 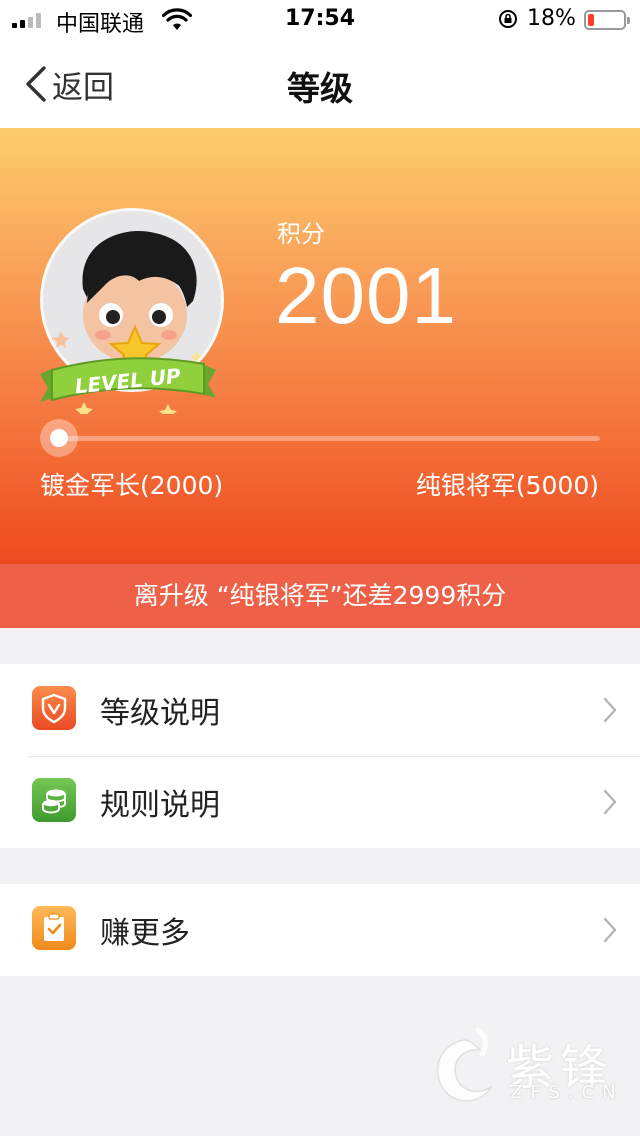 What do you see at coordinates (54, 928) in the screenshot?
I see `clipboard-check-icon` at bounding box center [54, 928].